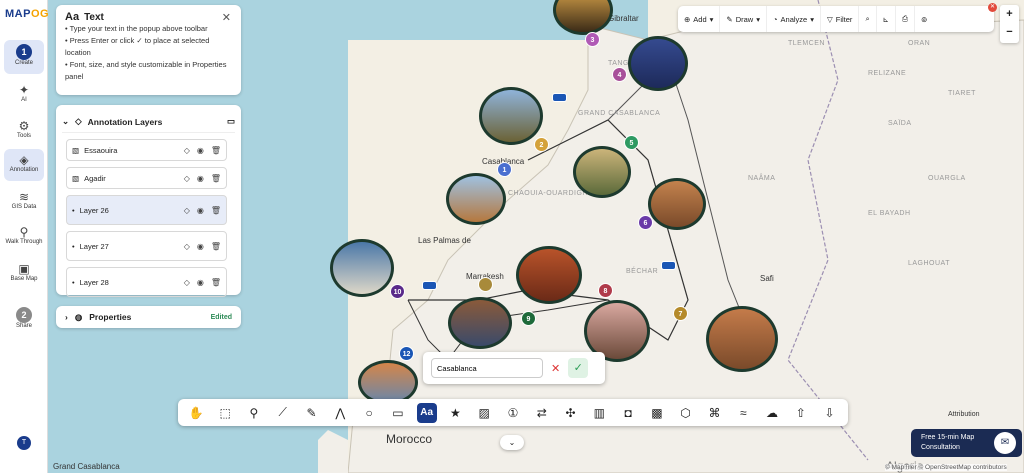 This screenshot has height=473, width=1024. What do you see at coordinates (485, 284) in the screenshot?
I see `route-marker` at bounding box center [485, 284].